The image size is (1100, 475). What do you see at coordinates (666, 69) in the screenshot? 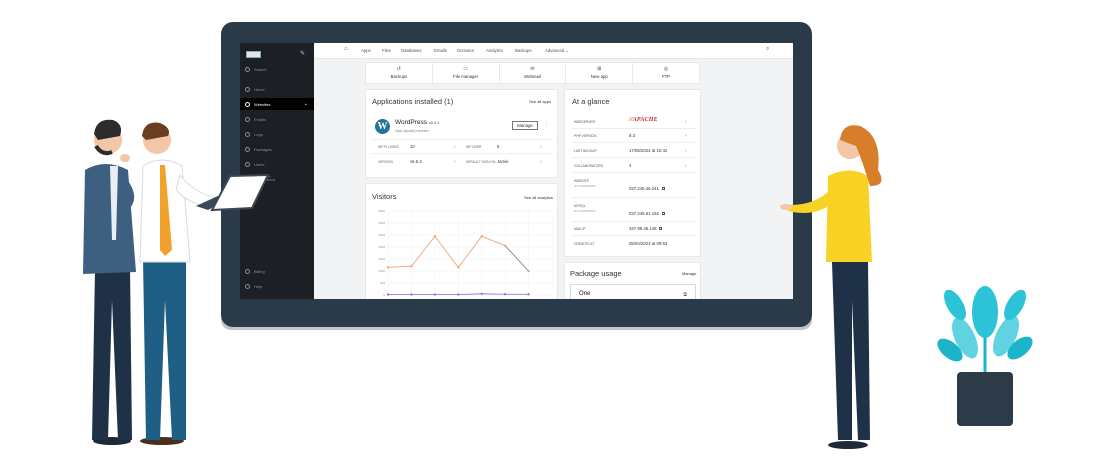
I see `ftp-icon: ◎` at bounding box center [666, 69].